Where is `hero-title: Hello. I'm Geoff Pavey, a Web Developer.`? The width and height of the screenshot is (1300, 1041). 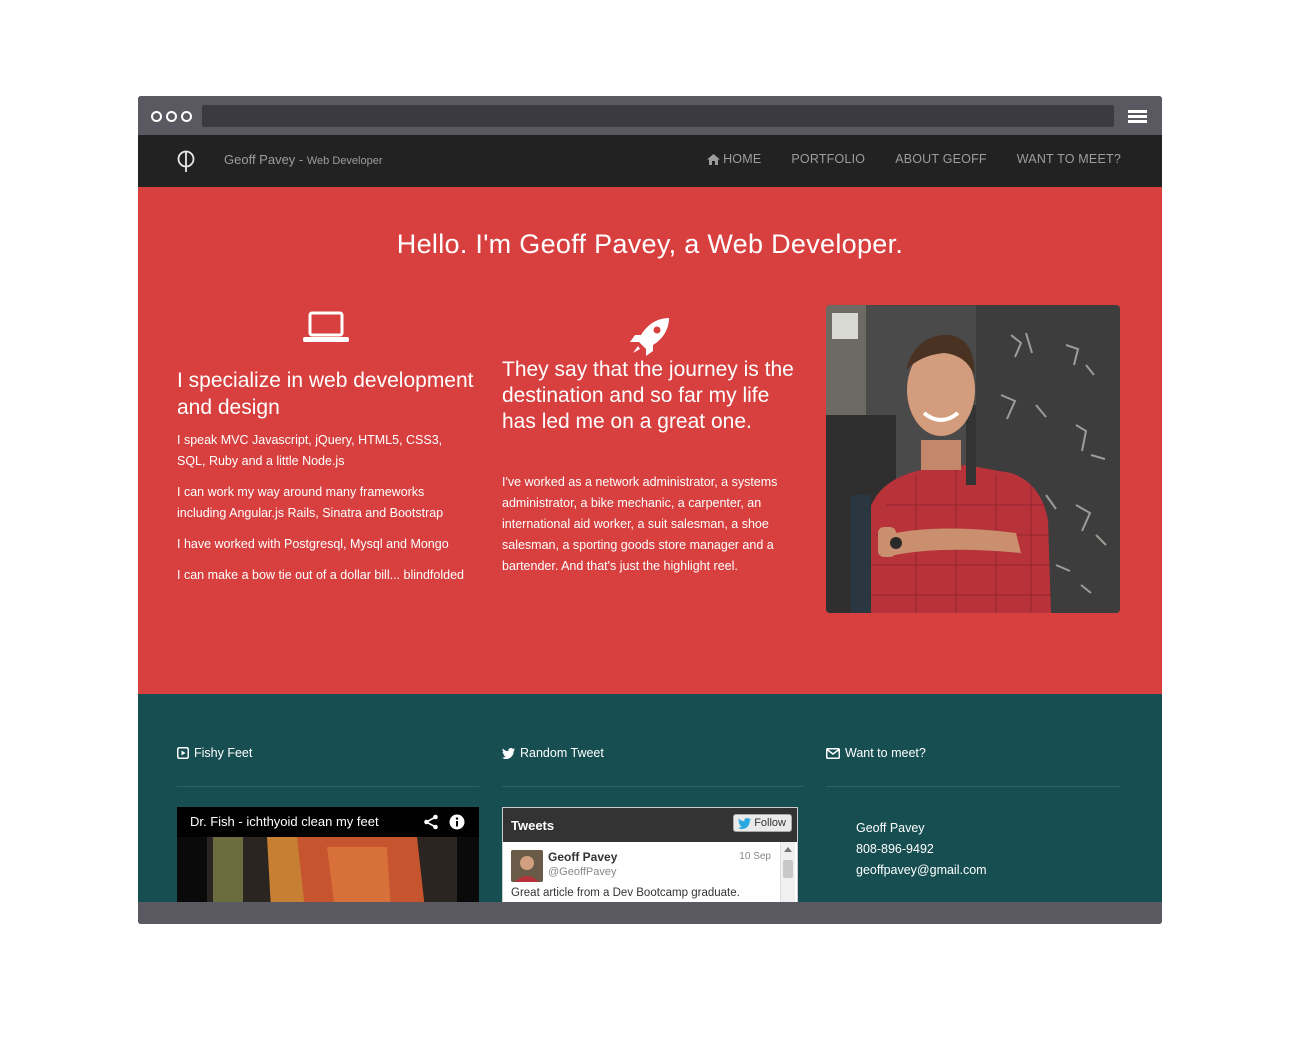
hero-title: Hello. I'm Geoff Pavey, a Web Developer. is located at coordinates (650, 244).